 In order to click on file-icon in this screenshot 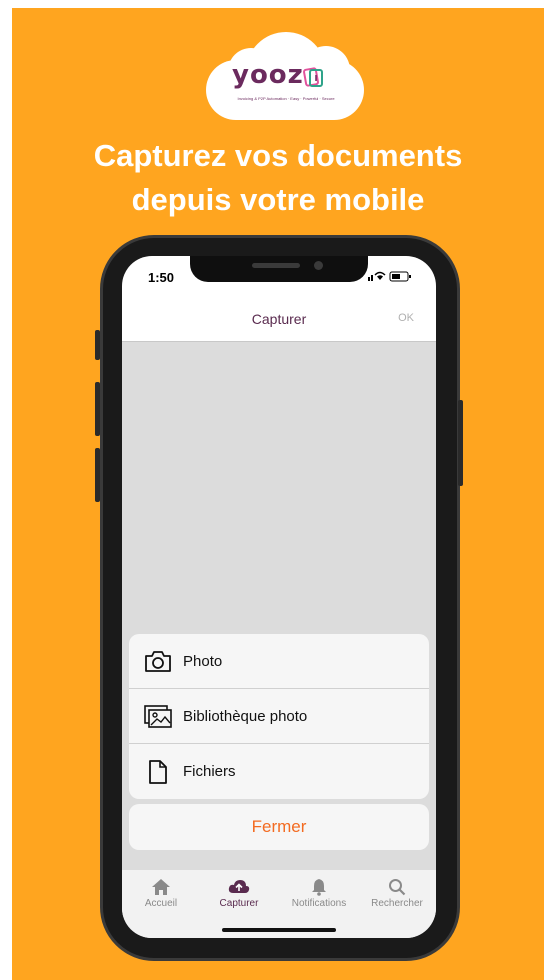, I will do `click(158, 771)`.